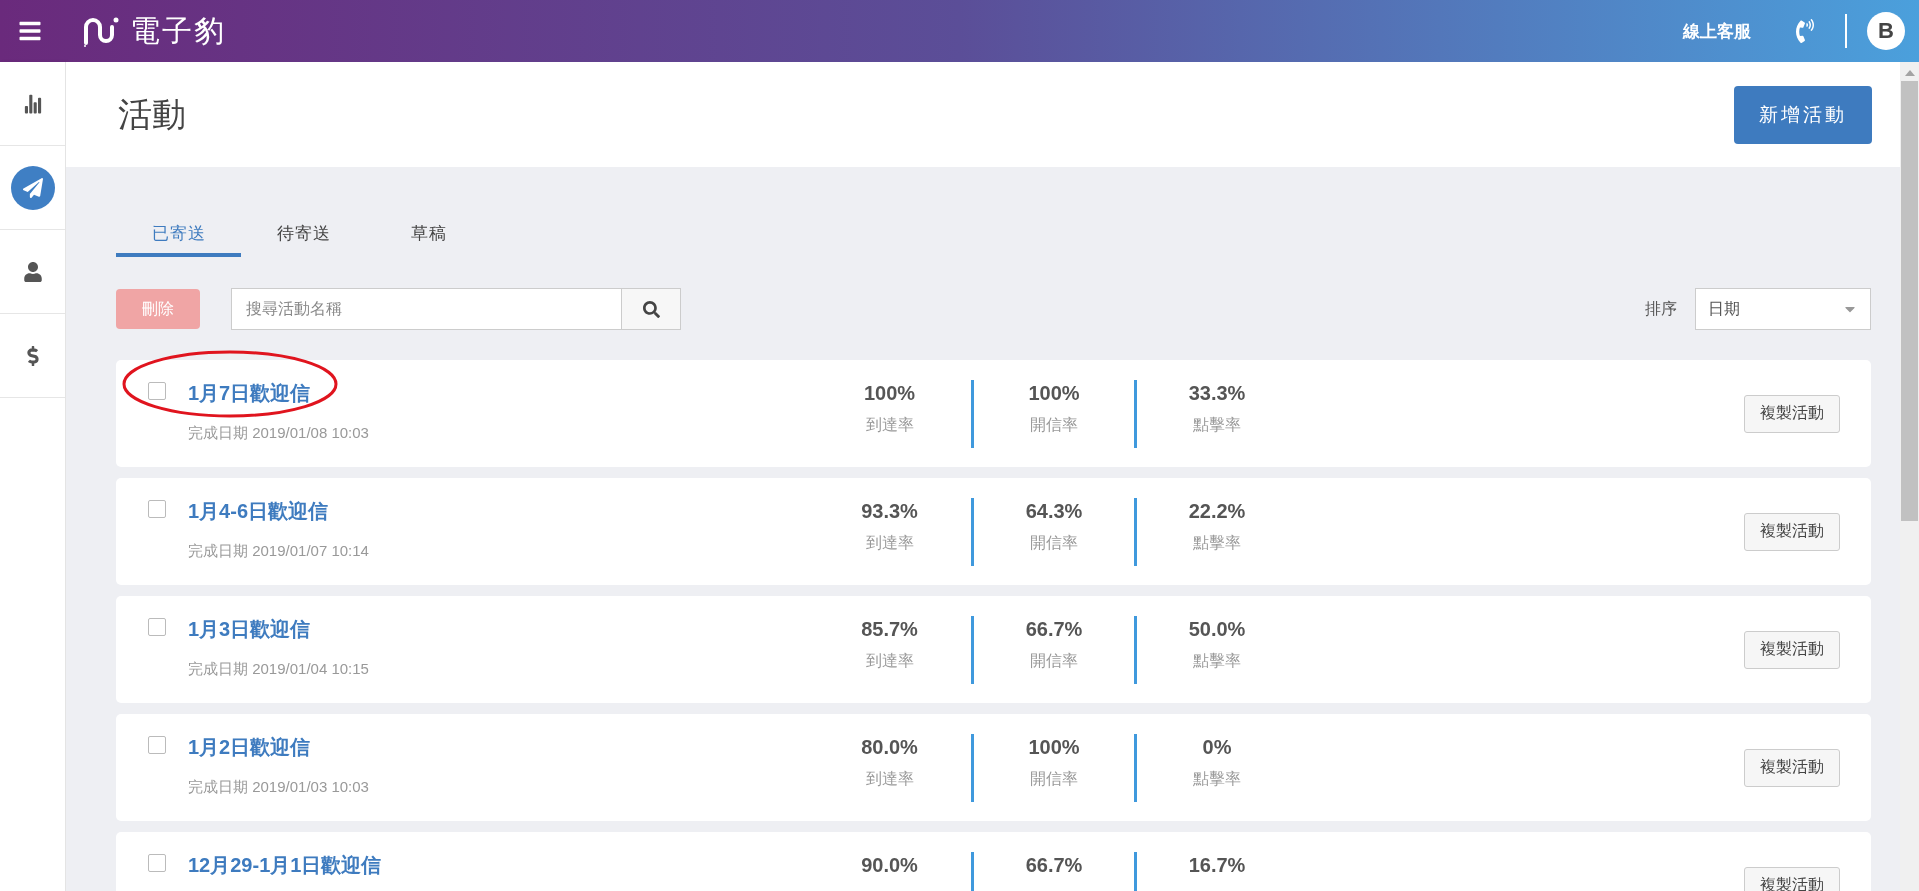 Image resolution: width=1919 pixels, height=891 pixels. I want to click on search-icon, so click(651, 309).